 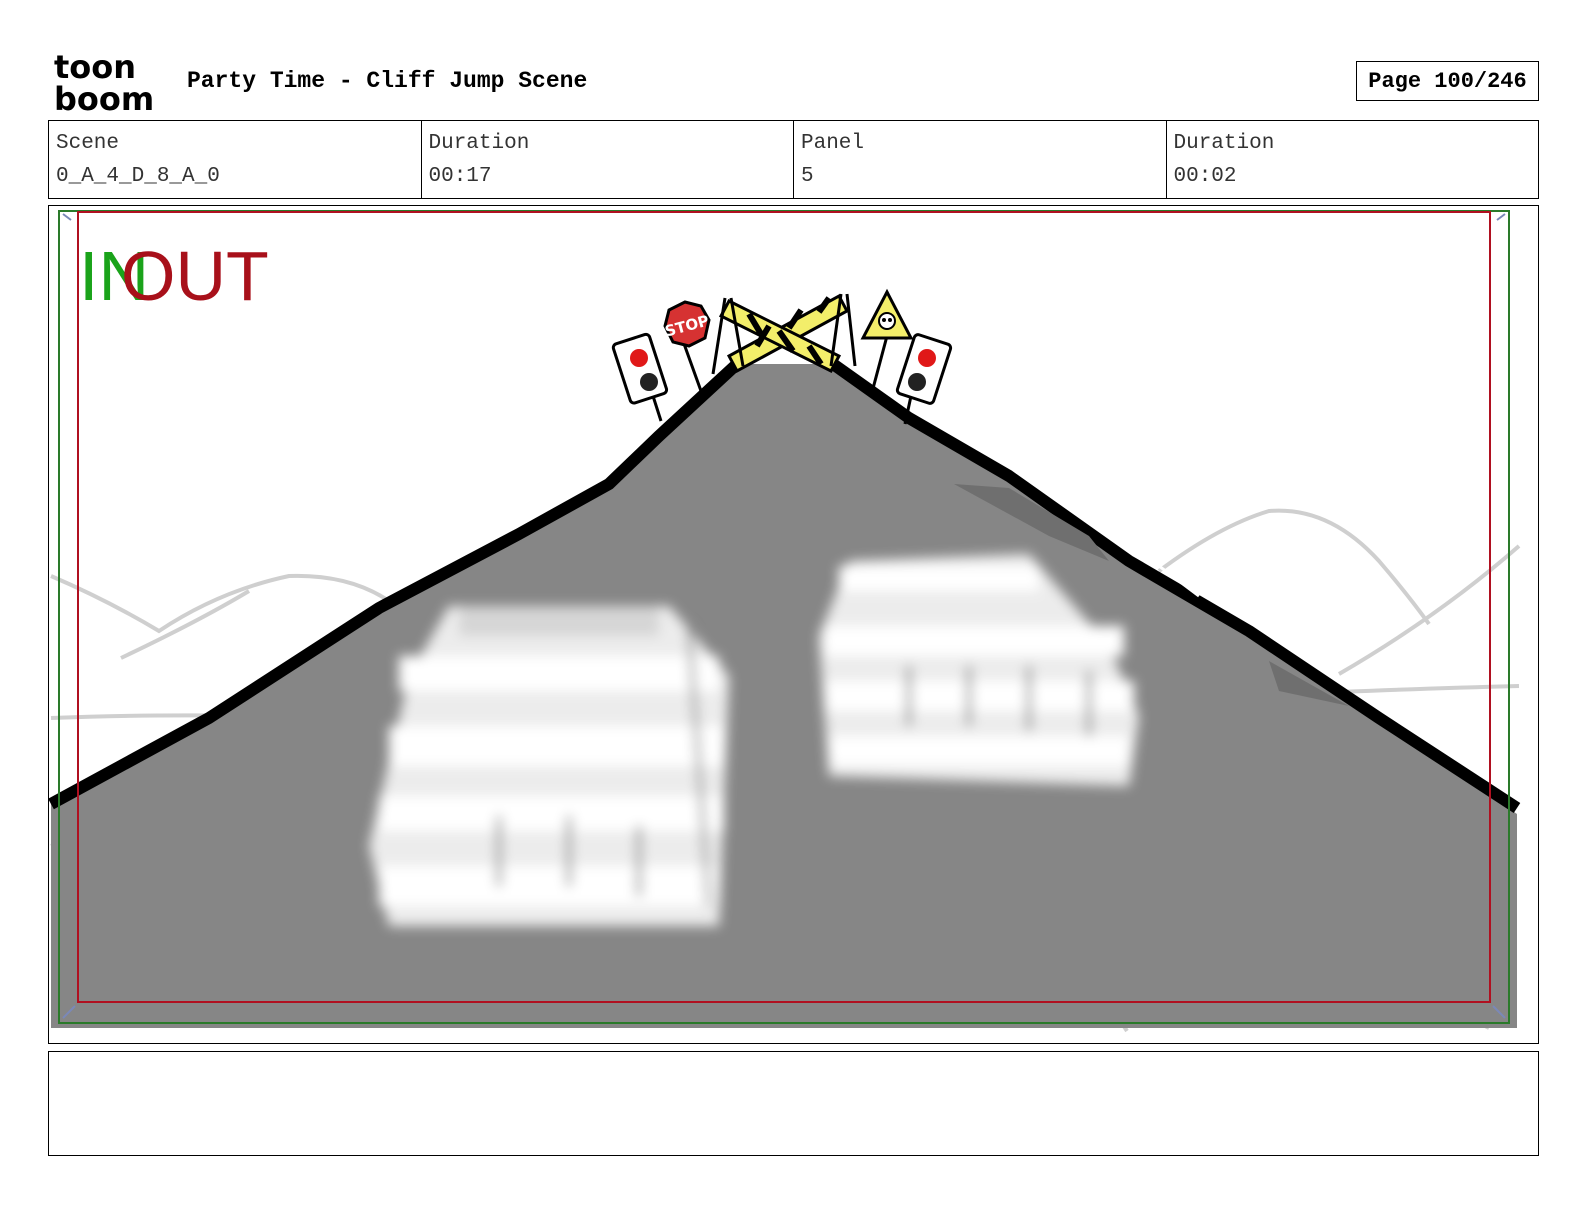 I want to click on panel-notes, so click(x=793, y=1103).